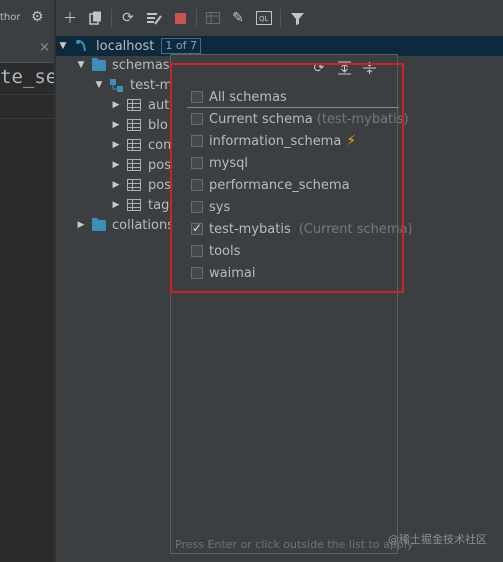 The width and height of the screenshot is (503, 562). What do you see at coordinates (143, 225) in the screenshot?
I see `collations-label: collations` at bounding box center [143, 225].